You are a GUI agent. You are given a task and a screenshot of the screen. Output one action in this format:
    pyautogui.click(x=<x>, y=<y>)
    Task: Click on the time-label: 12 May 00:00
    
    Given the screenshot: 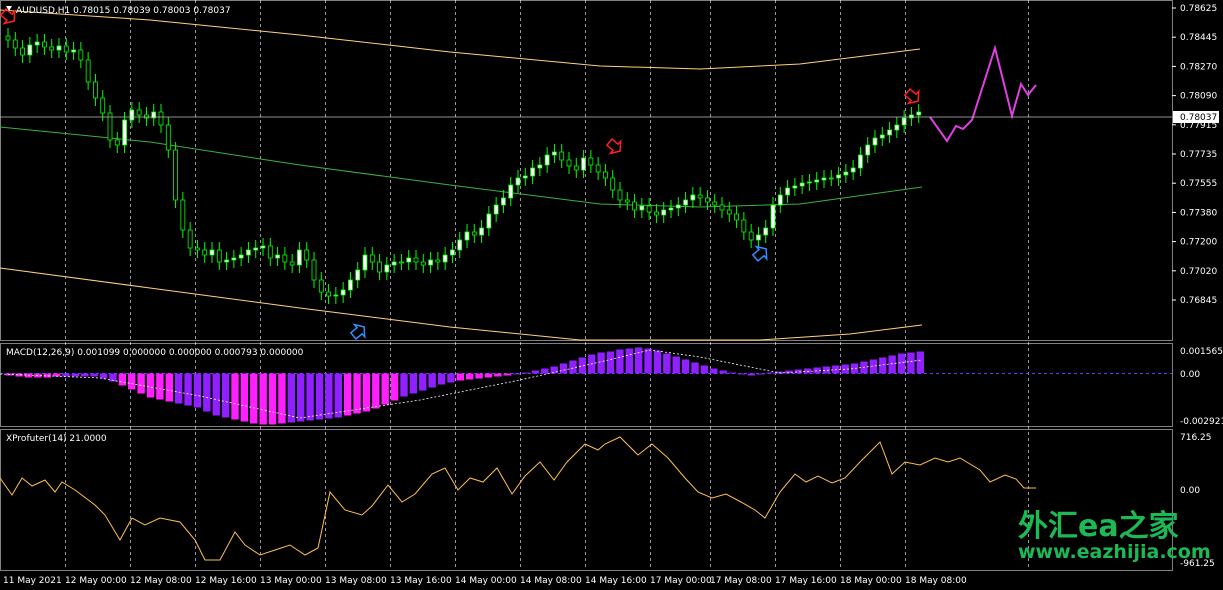 What is the action you would take?
    pyautogui.click(x=96, y=581)
    